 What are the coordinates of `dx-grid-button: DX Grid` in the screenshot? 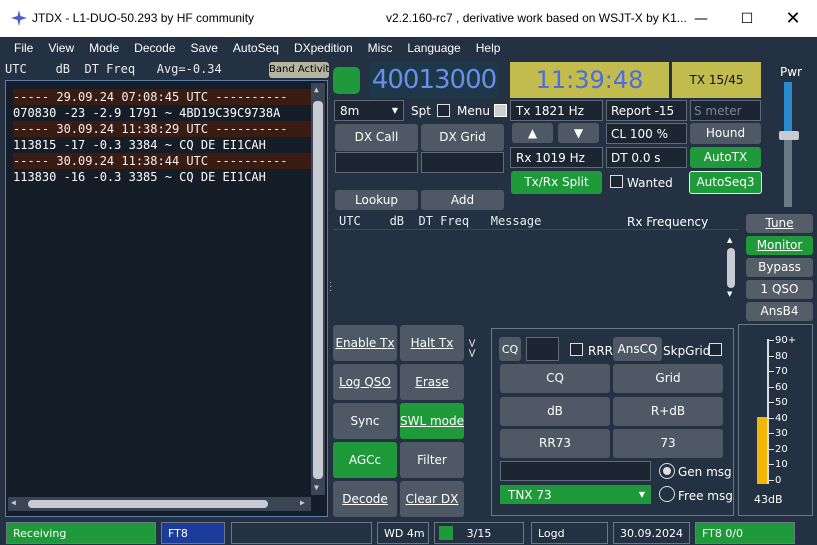 It's located at (462, 137).